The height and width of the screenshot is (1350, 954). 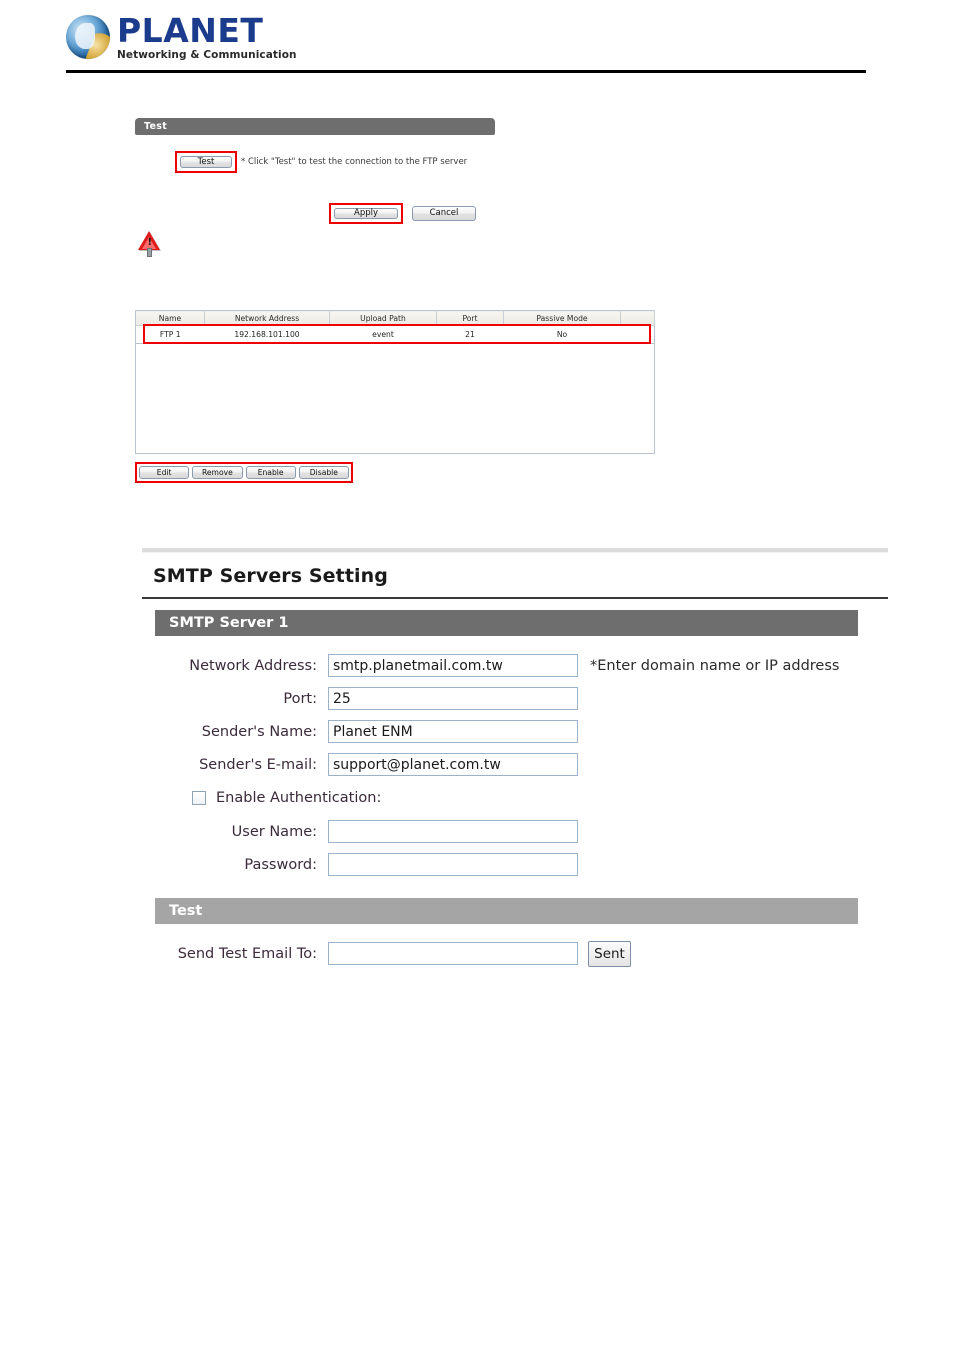 What do you see at coordinates (156, 126) in the screenshot?
I see `ftp-test-section-title: Test` at bounding box center [156, 126].